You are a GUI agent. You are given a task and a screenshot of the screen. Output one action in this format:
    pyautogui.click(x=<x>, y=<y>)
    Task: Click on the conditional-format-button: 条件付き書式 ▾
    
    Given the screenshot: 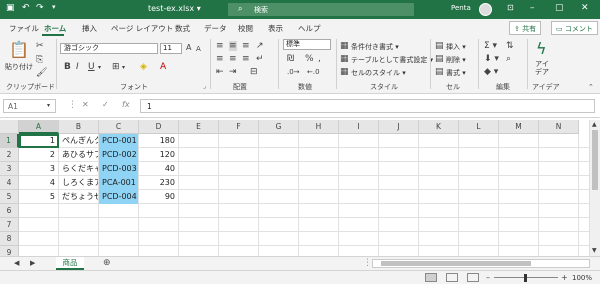 What is the action you would take?
    pyautogui.click(x=375, y=47)
    